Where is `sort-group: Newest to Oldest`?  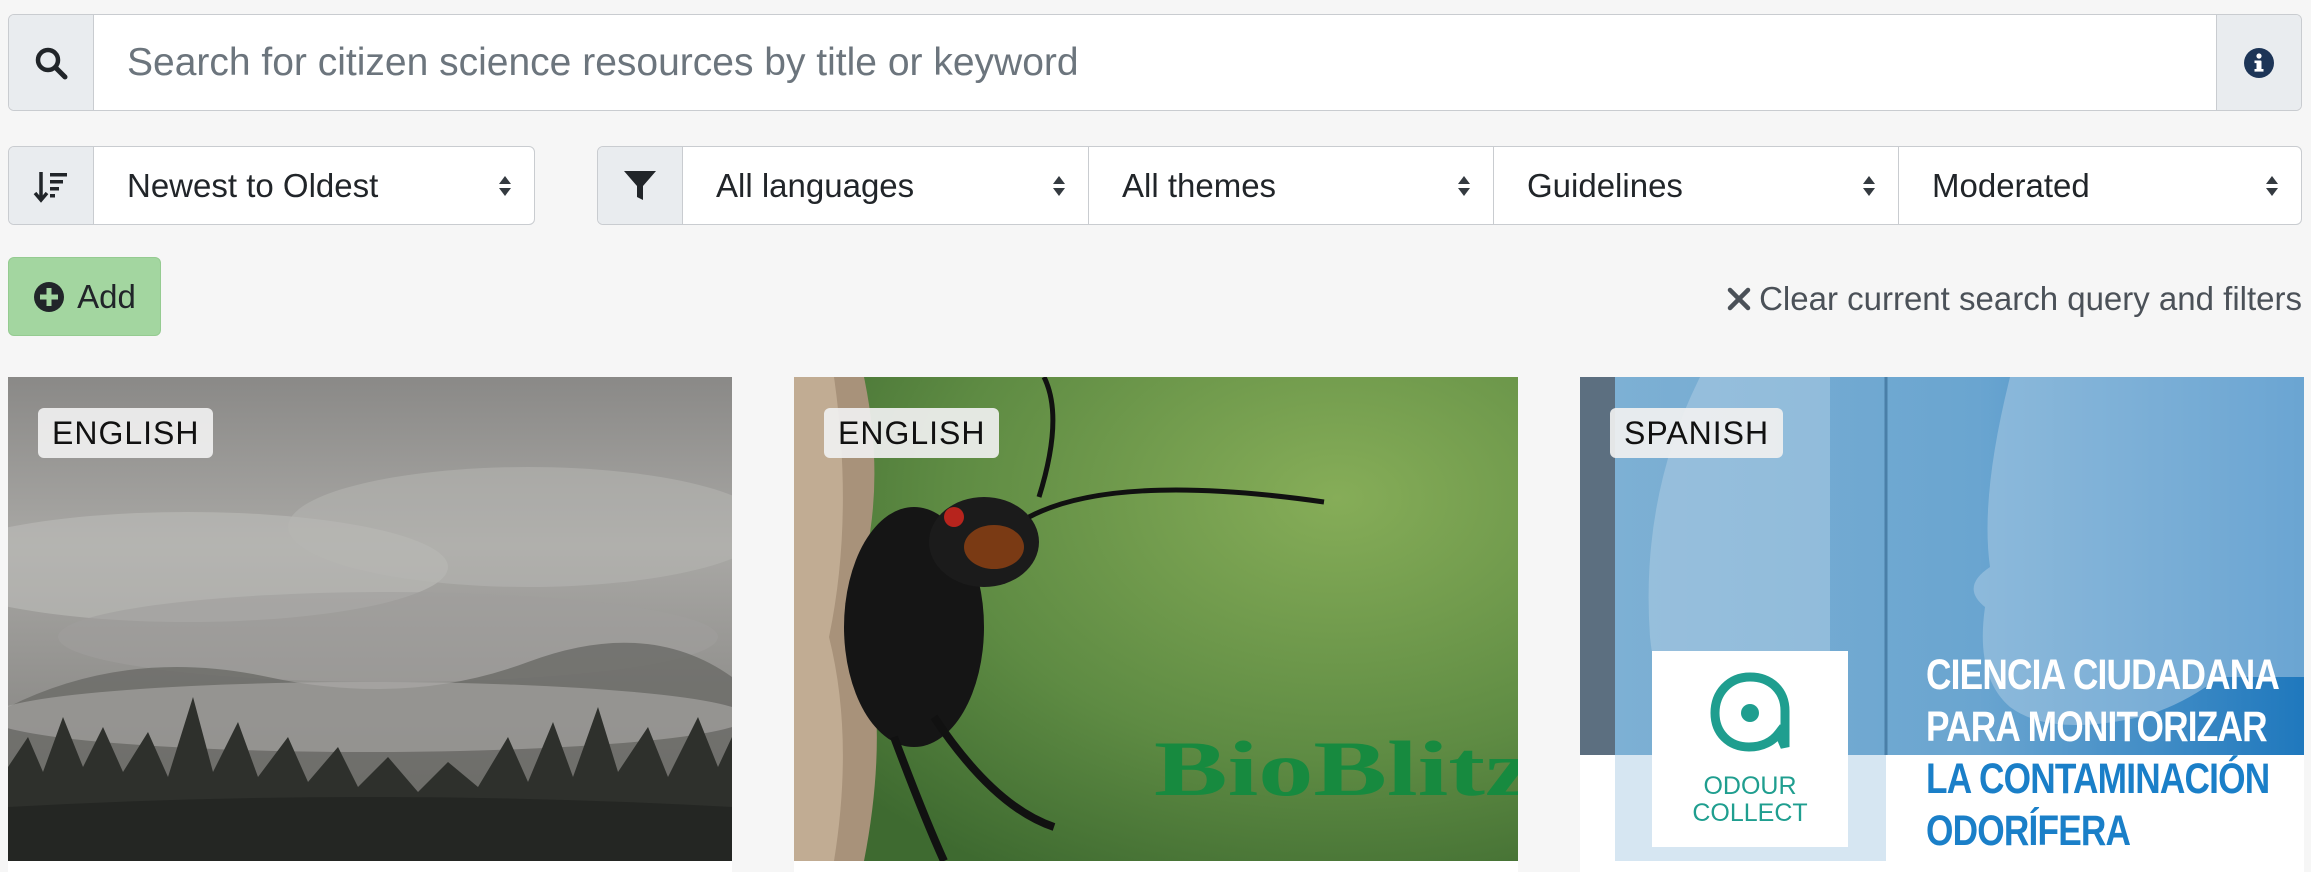 sort-group: Newest to Oldest is located at coordinates (271, 185).